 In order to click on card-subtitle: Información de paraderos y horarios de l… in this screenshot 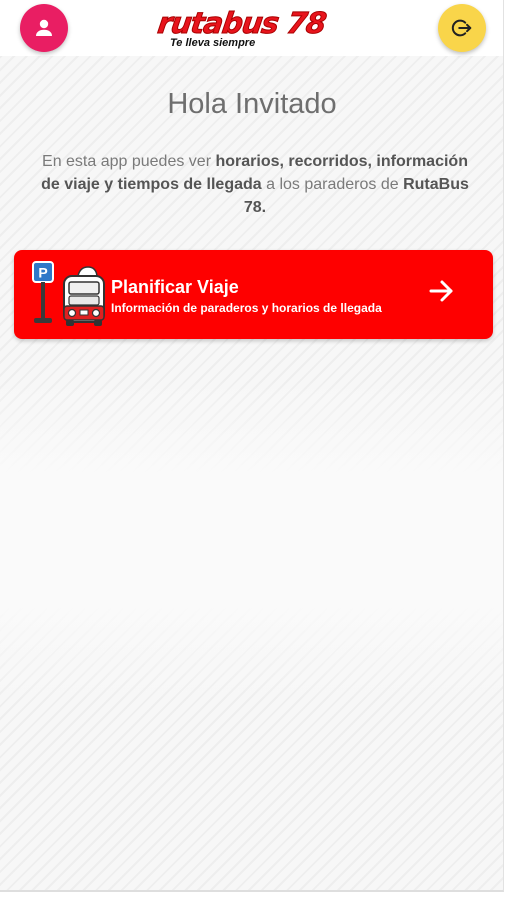, I will do `click(246, 308)`.